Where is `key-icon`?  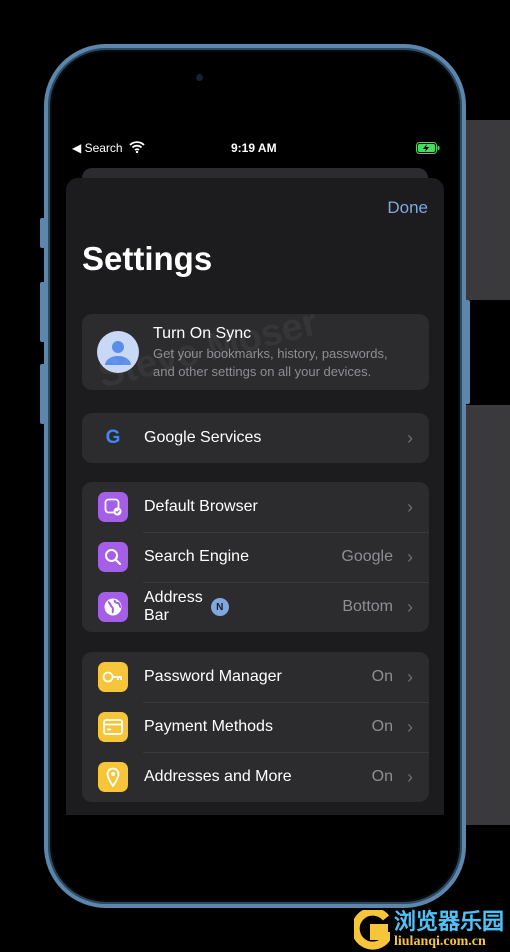
key-icon is located at coordinates (113, 677).